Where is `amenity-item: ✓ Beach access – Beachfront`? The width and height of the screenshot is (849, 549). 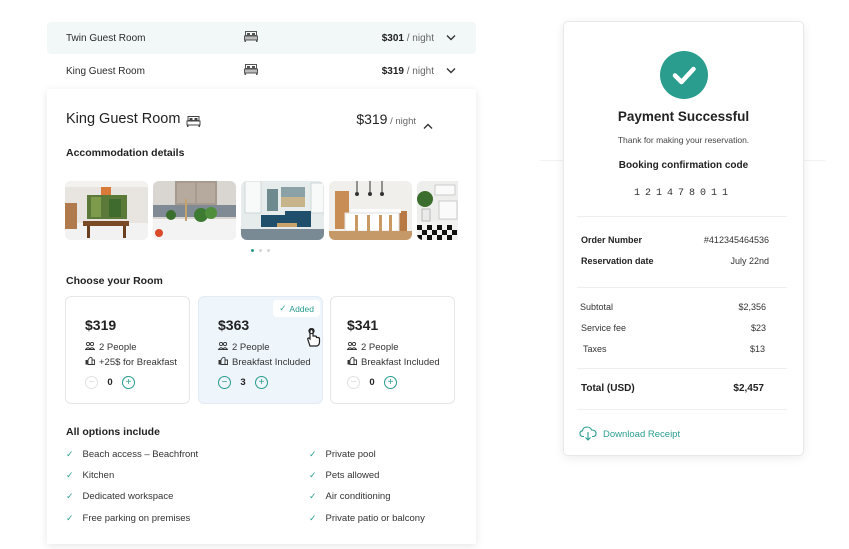
amenity-item: ✓ Beach access – Beachfront is located at coordinates (132, 454).